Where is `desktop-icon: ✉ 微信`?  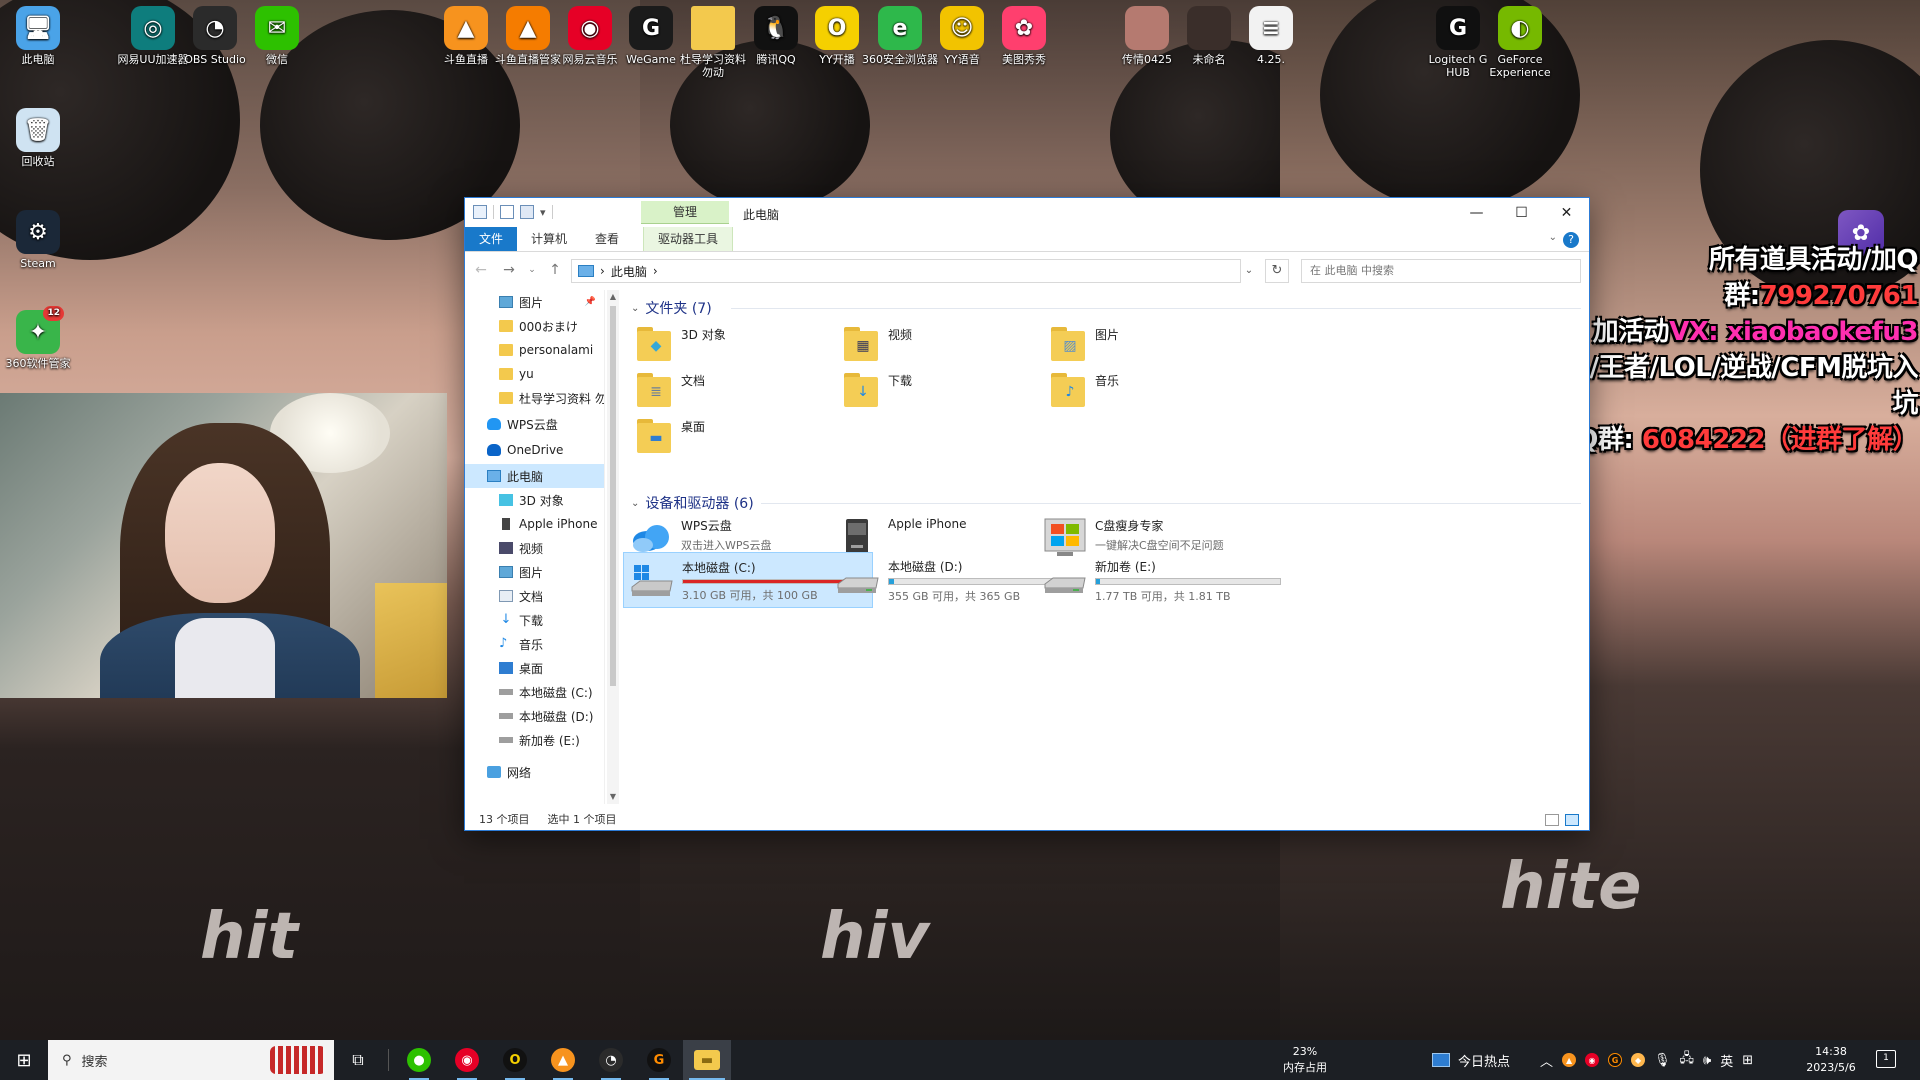 desktop-icon: ✉ 微信 is located at coordinates (277, 36).